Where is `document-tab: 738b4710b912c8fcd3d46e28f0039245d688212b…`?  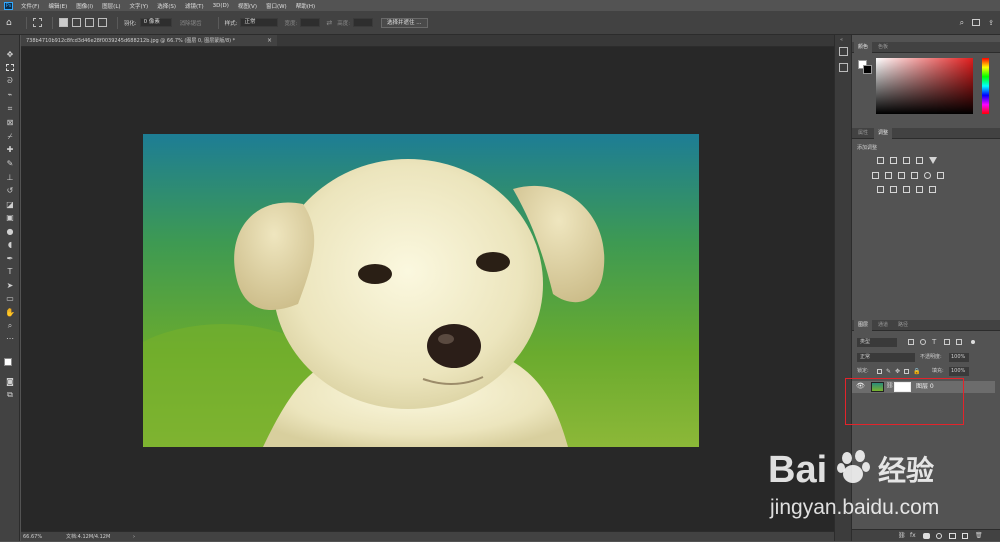 document-tab: 738b4710b912c8fcd3d46e28f0039245d688212b… is located at coordinates (149, 41).